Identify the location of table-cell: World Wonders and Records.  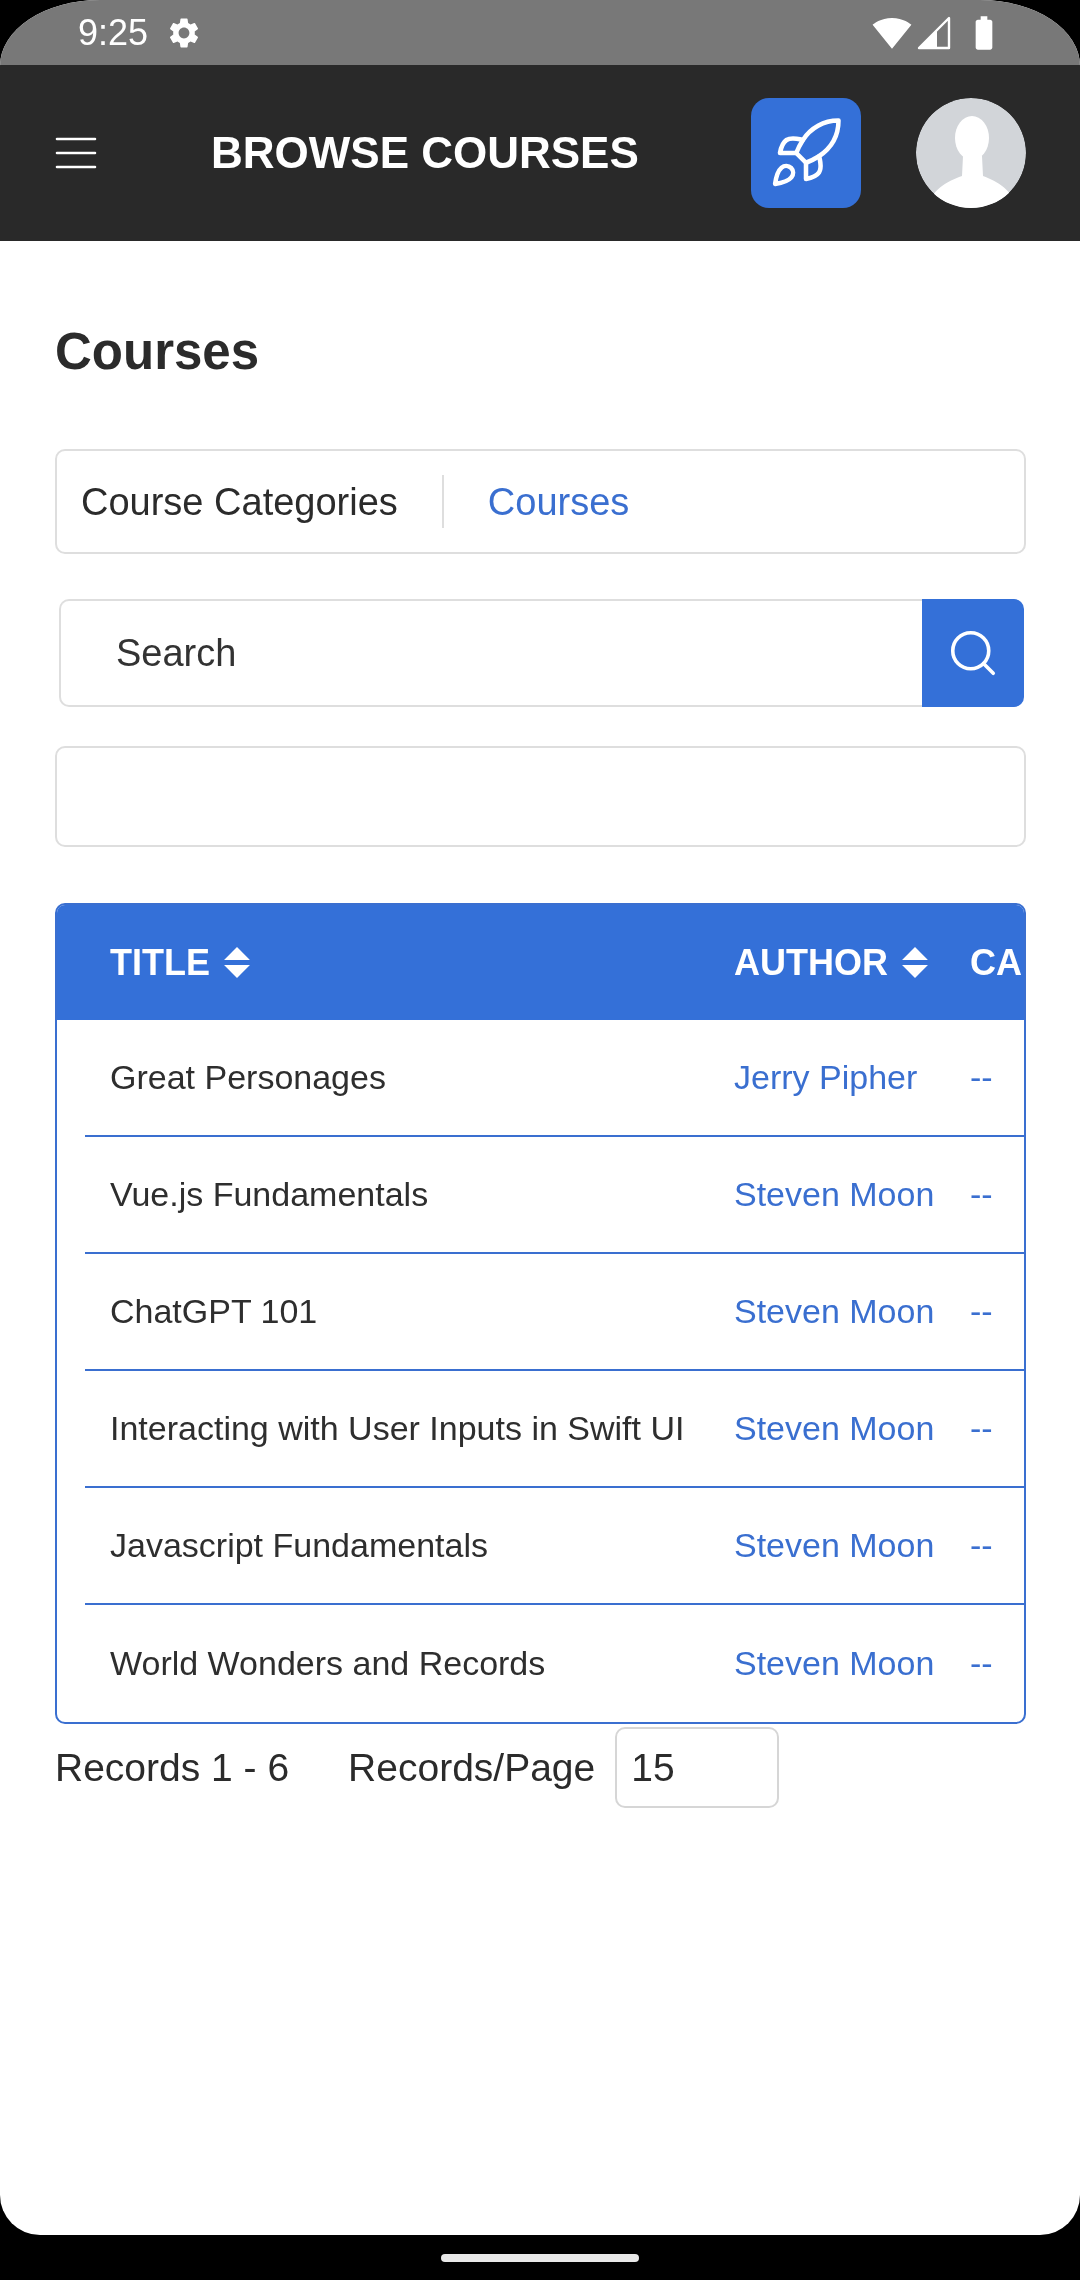
(328, 1662).